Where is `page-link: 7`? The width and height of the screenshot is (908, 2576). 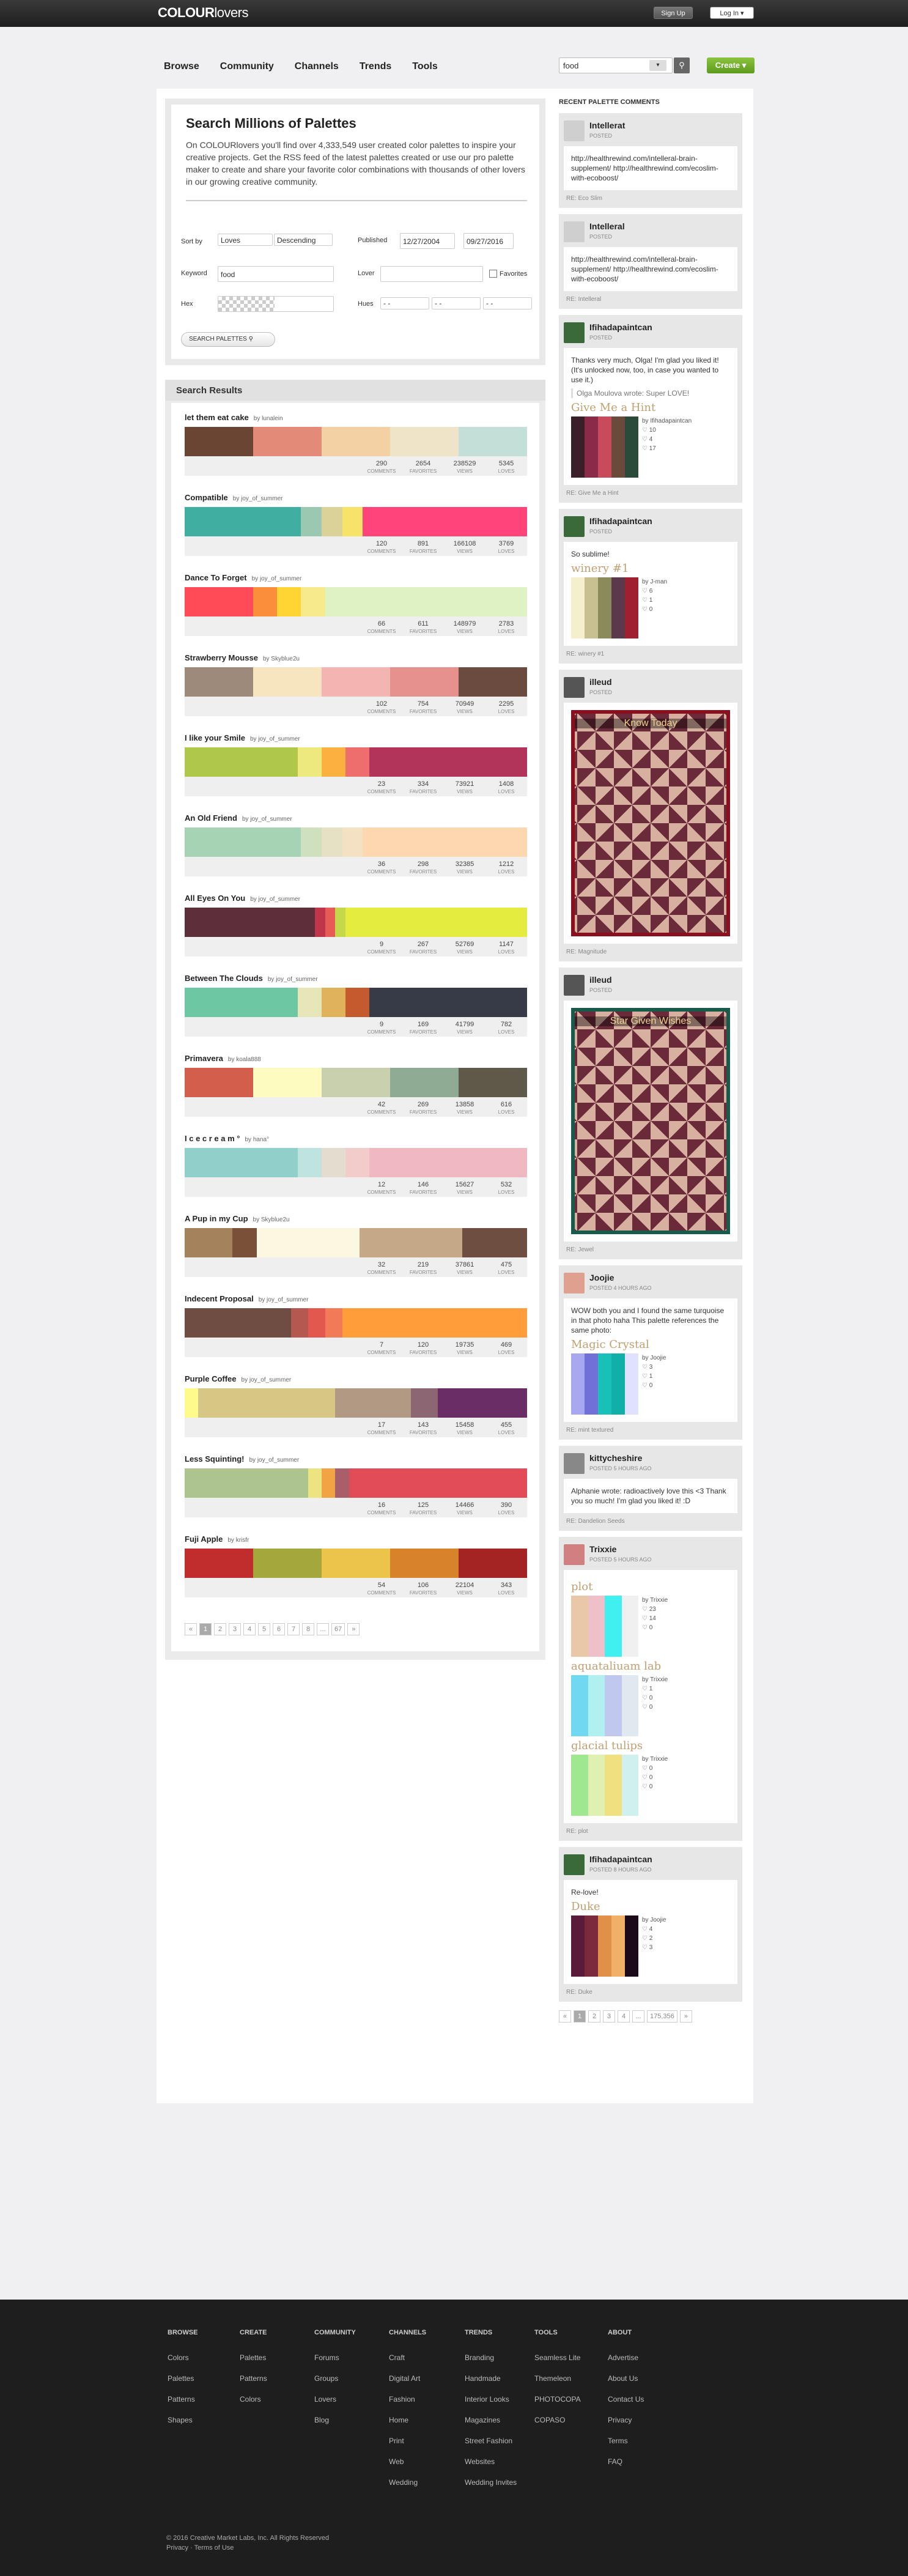 page-link: 7 is located at coordinates (293, 1629).